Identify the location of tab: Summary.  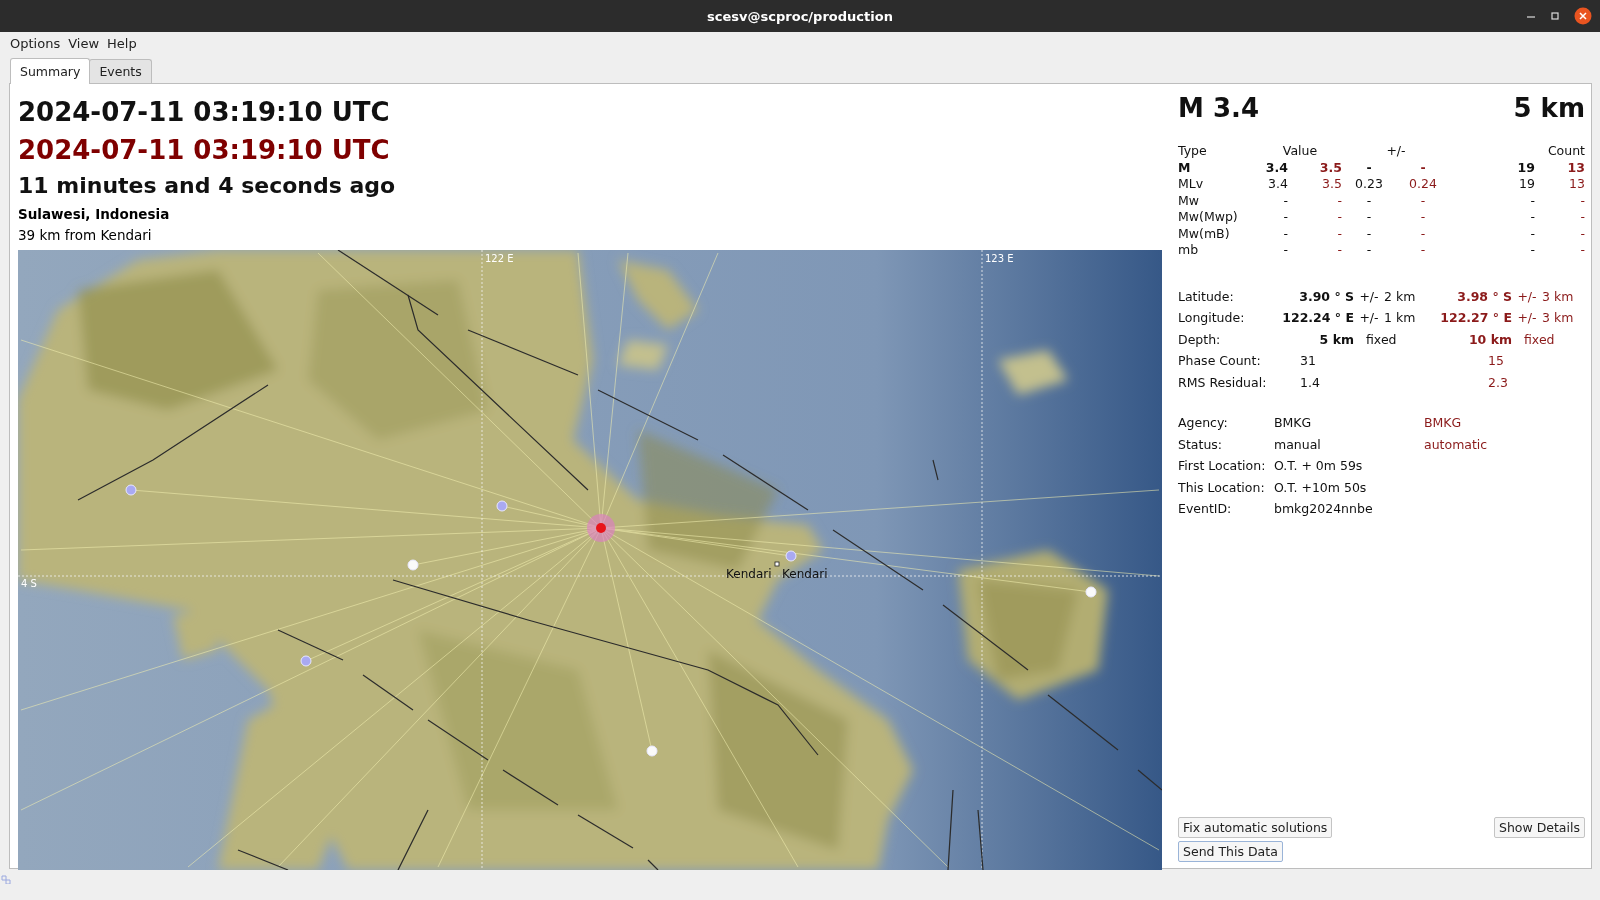
(50, 71).